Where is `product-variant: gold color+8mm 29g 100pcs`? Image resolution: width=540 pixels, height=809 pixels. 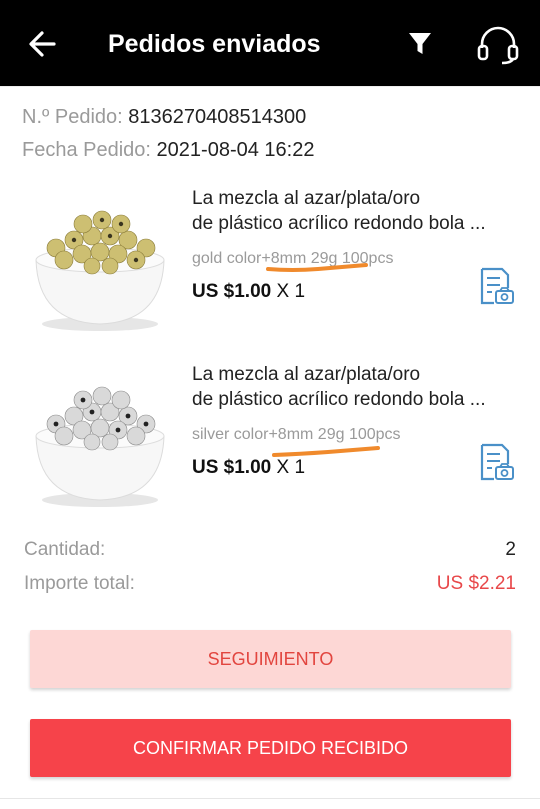 product-variant: gold color+8mm 29g 100pcs is located at coordinates (293, 258).